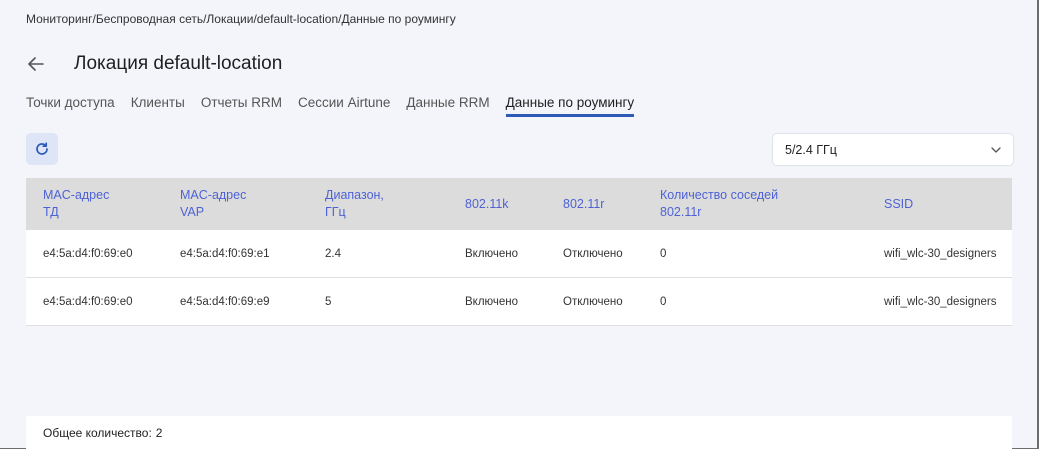 This screenshot has width=1039, height=449. I want to click on arrow-left-icon, so click(36, 64).